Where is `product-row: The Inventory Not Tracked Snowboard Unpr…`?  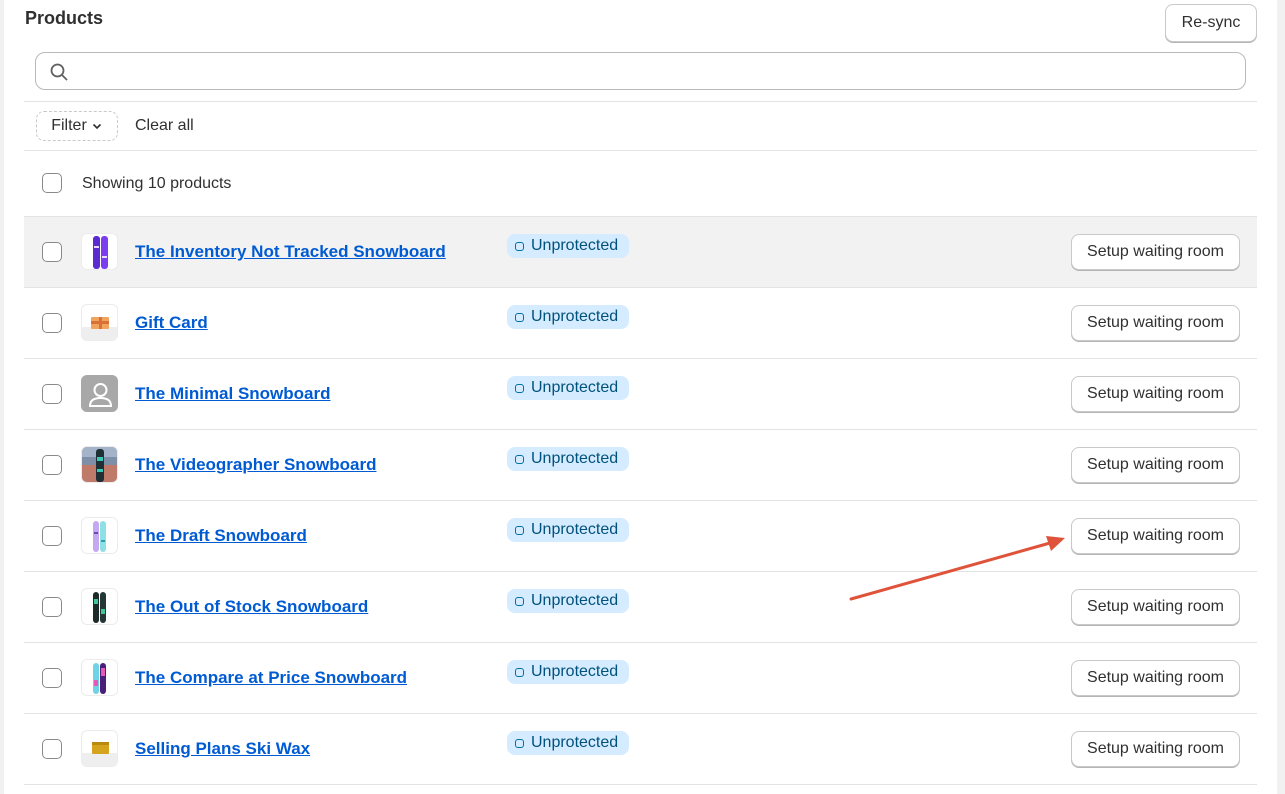
product-row: The Inventory Not Tracked Snowboard Unpr… is located at coordinates (640, 252).